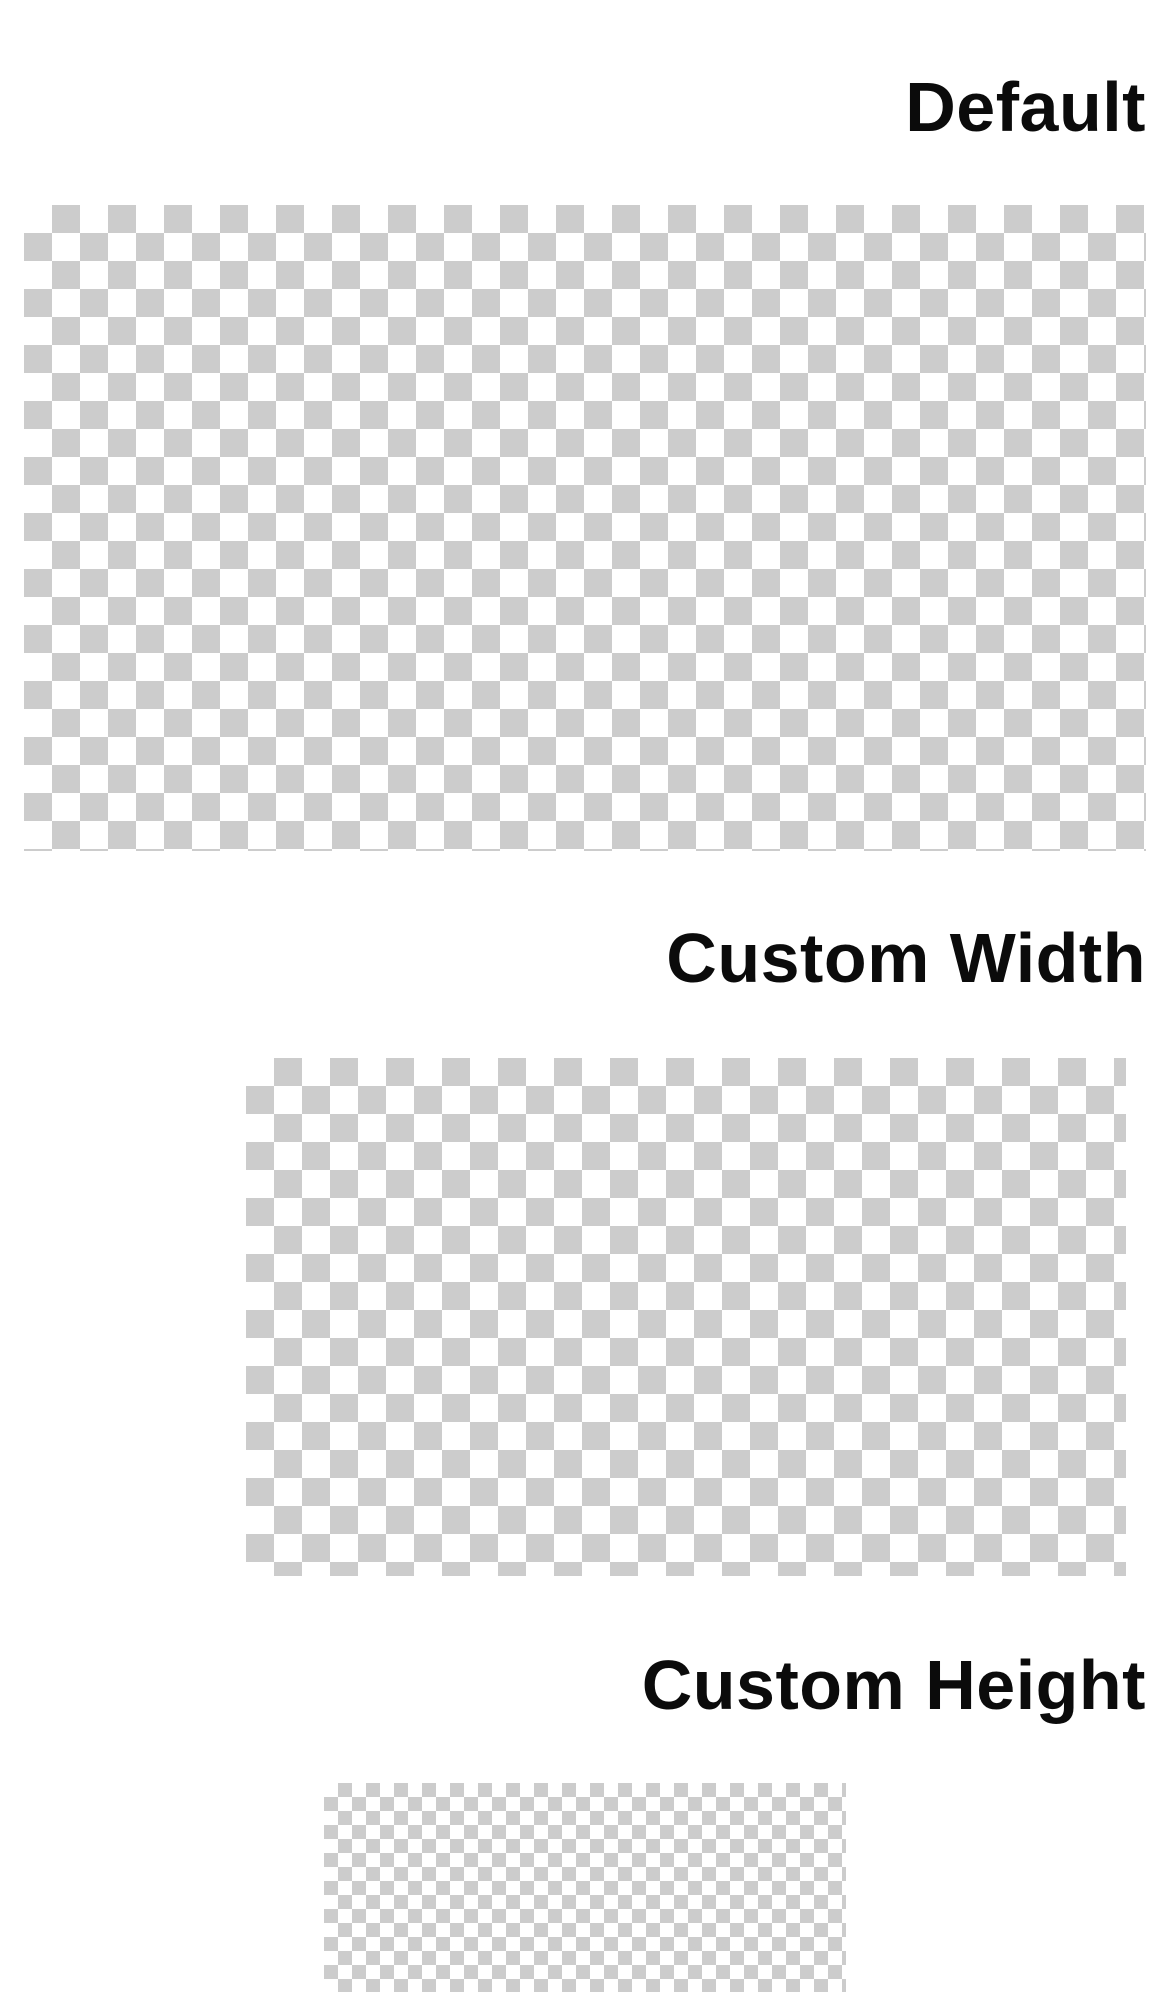 The width and height of the screenshot is (1170, 1992). Describe the element at coordinates (585, 1887) in the screenshot. I see `custom-height-image-placeholder` at that location.